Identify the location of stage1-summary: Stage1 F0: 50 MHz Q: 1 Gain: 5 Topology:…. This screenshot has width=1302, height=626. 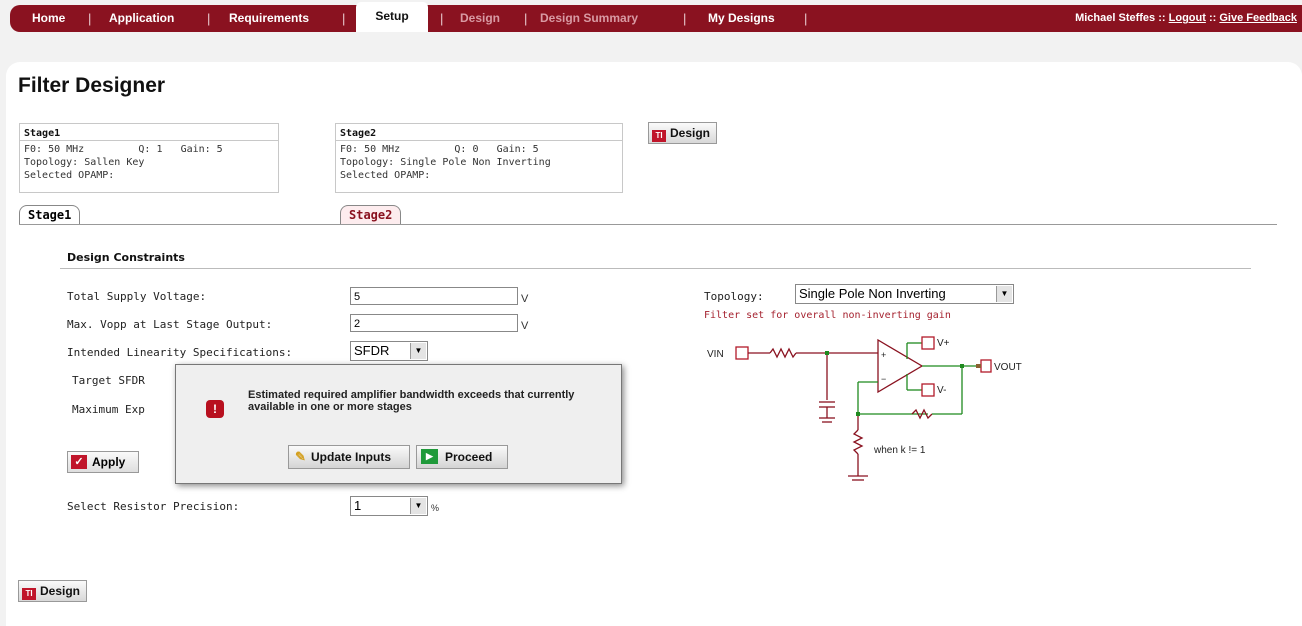
(149, 158).